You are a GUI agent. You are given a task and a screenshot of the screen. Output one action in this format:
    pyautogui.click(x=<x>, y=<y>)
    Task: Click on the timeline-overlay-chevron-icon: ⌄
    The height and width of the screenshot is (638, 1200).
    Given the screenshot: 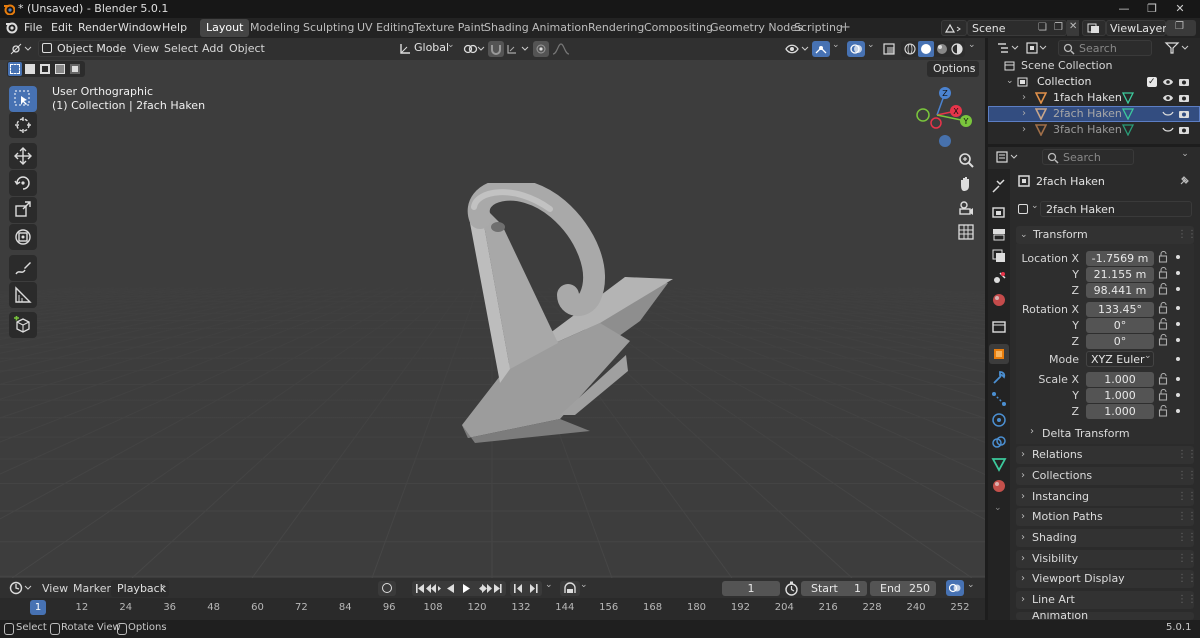 What is the action you would take?
    pyautogui.click(x=971, y=585)
    